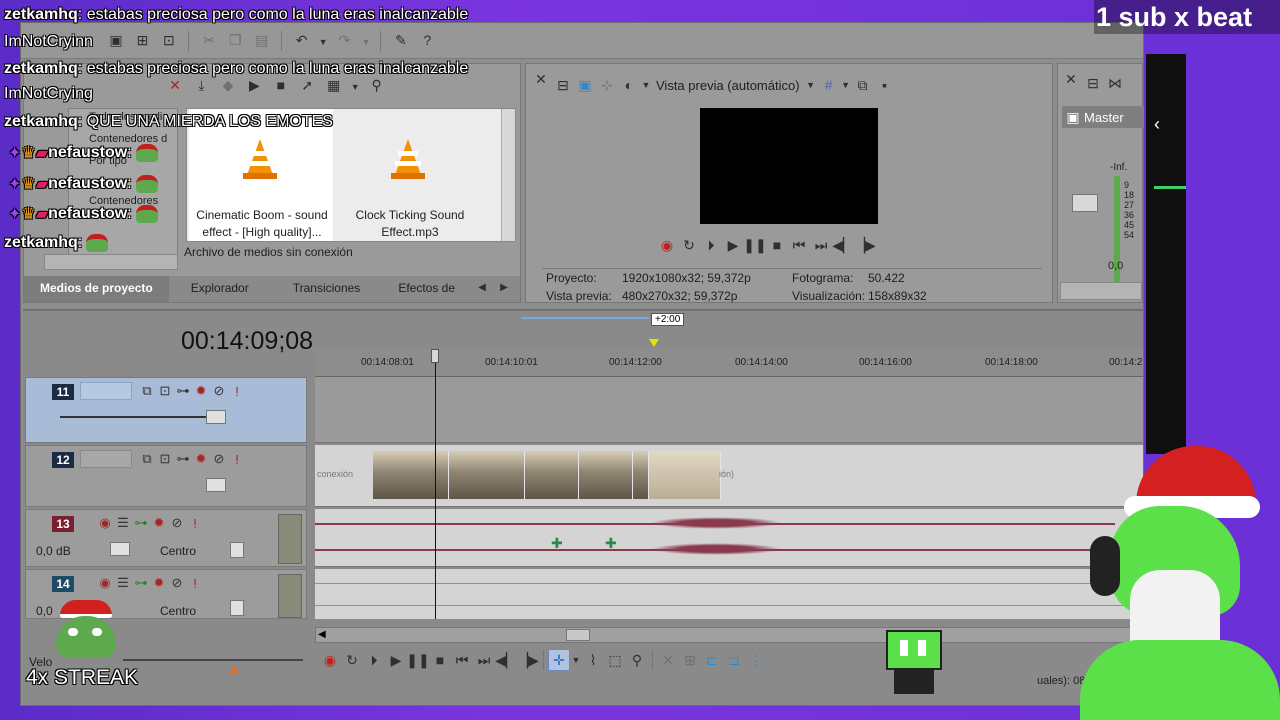 The height and width of the screenshot is (720, 1280). Describe the element at coordinates (1093, 83) in the screenshot. I see `mixer-props-icon: ⊟` at that location.